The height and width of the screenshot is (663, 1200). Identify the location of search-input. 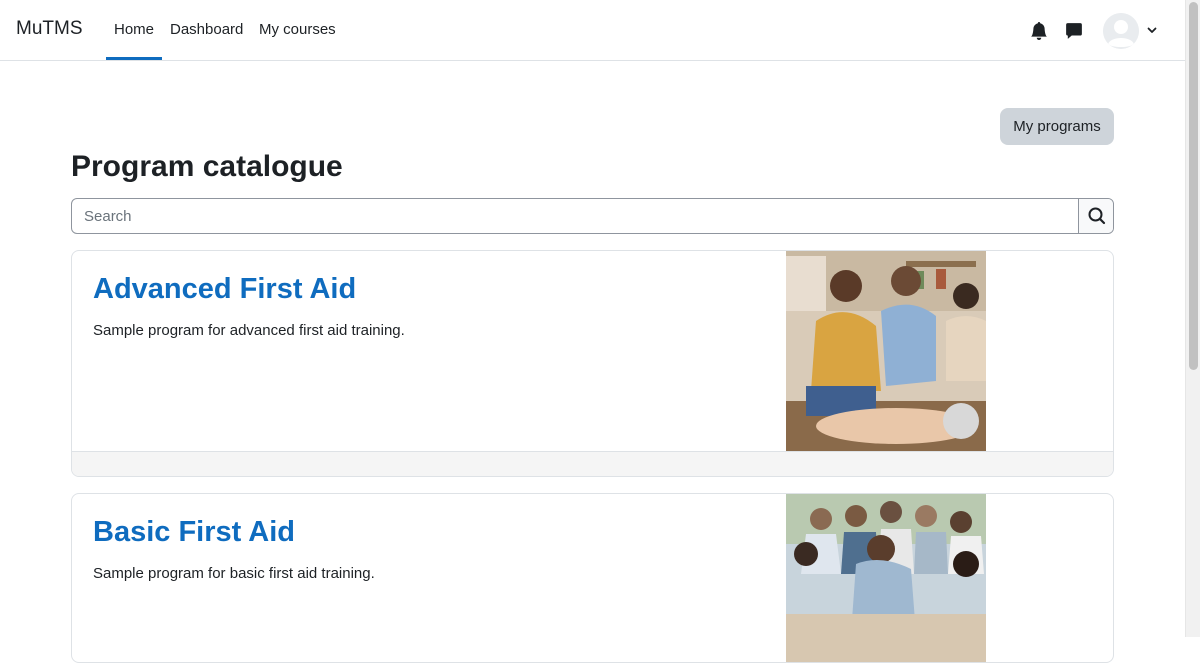
(575, 216).